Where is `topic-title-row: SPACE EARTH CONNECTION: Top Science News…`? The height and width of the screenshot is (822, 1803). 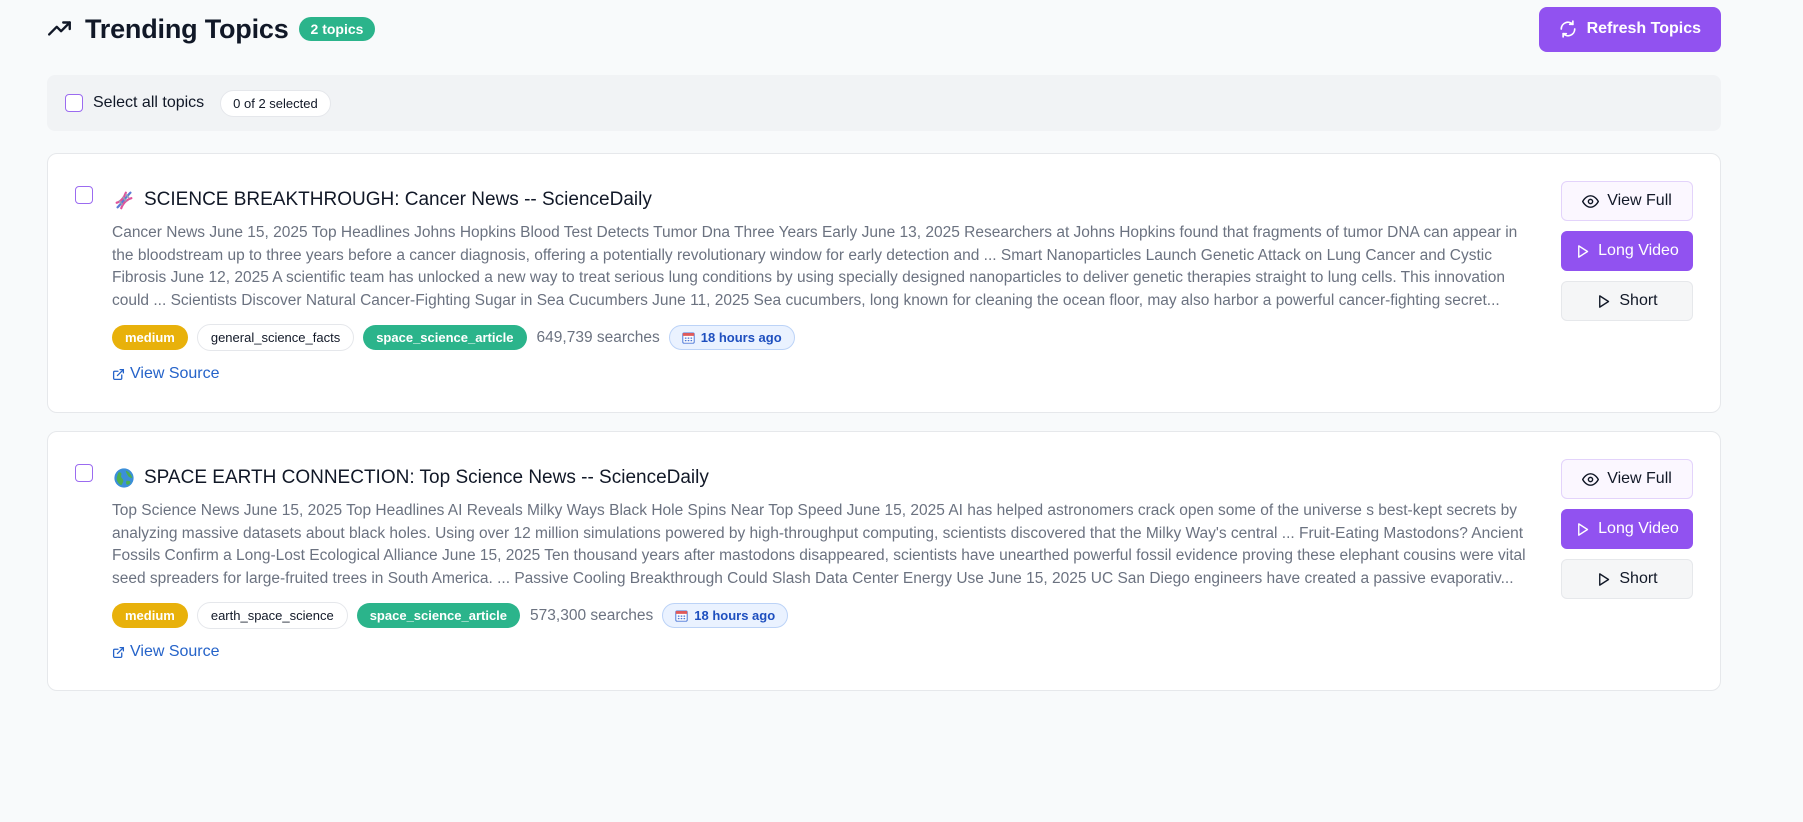 topic-title-row: SPACE EARTH CONNECTION: Top Science News… is located at coordinates (410, 478).